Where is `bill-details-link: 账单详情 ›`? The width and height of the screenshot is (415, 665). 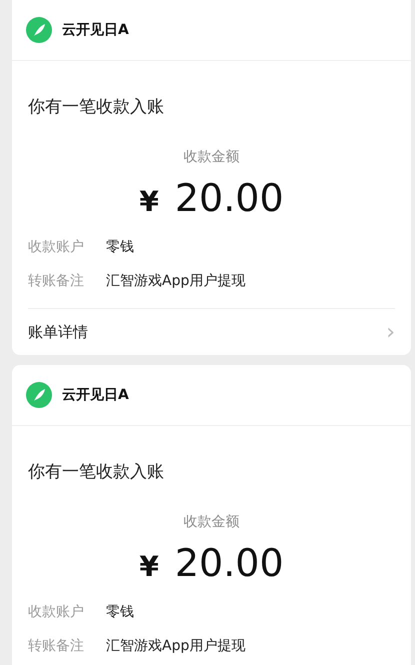 bill-details-link: 账单详情 › is located at coordinates (211, 331).